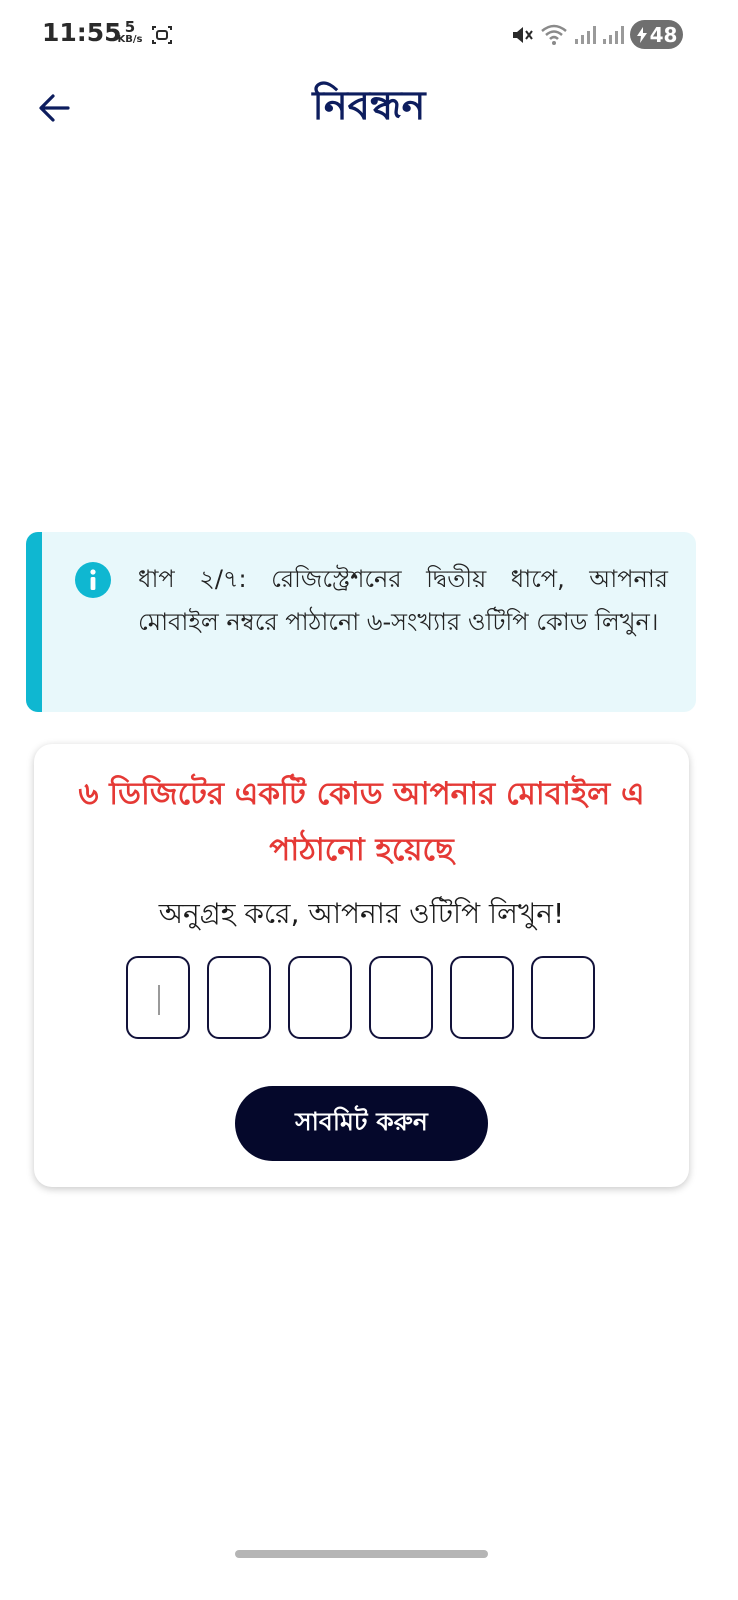  What do you see at coordinates (361, 913) in the screenshot?
I see `otp-instruction: অনুগ্রহ করে, আপনার ওটিপি লিখুন!` at bounding box center [361, 913].